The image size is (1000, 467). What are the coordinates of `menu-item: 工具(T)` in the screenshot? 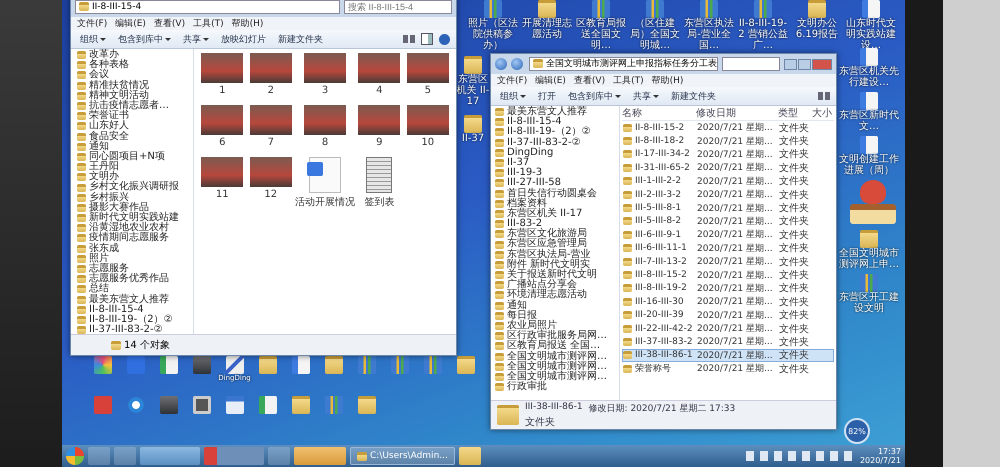 It's located at (628, 80).